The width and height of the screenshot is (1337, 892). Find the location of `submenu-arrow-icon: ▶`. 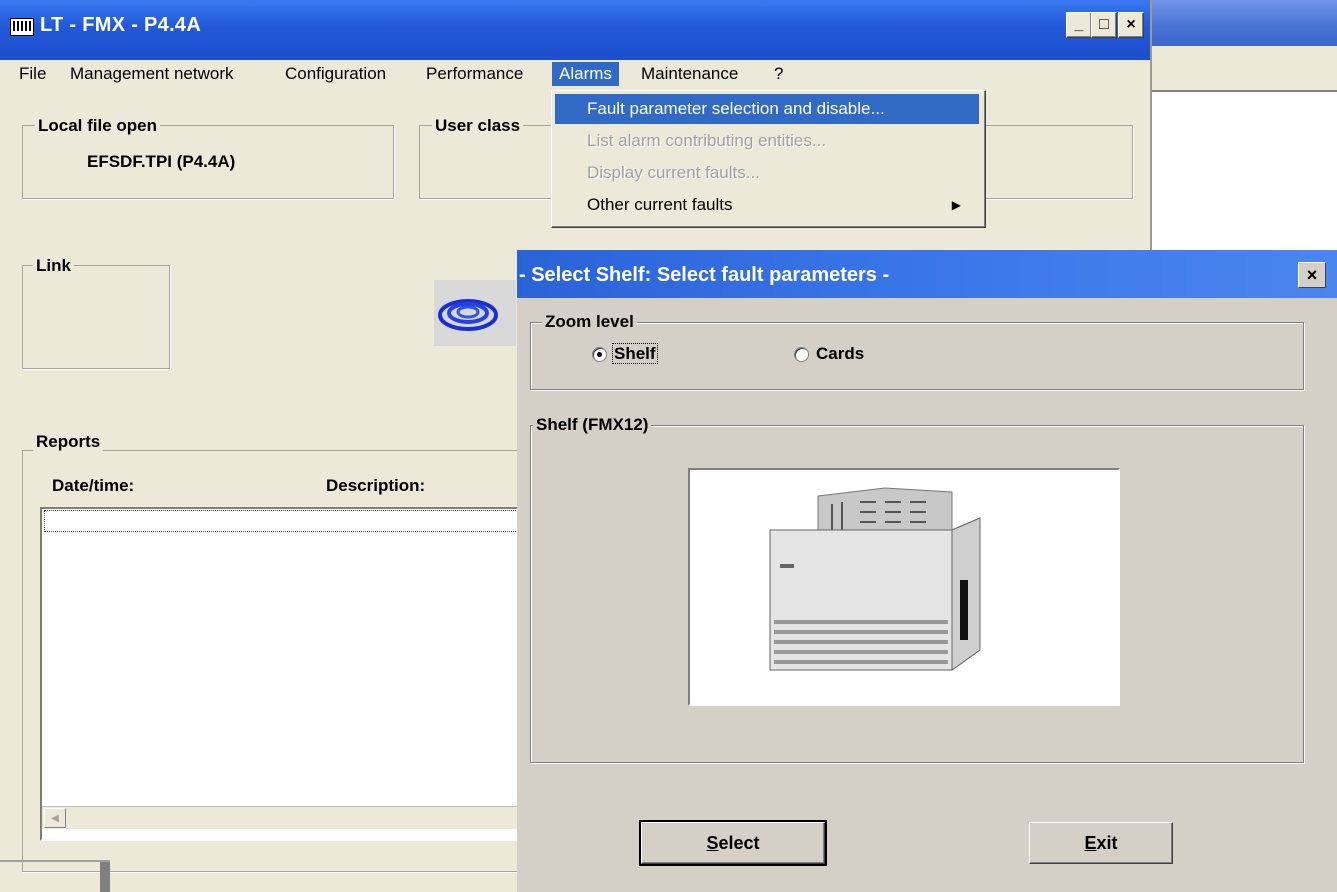

submenu-arrow-icon: ▶ is located at coordinates (956, 205).